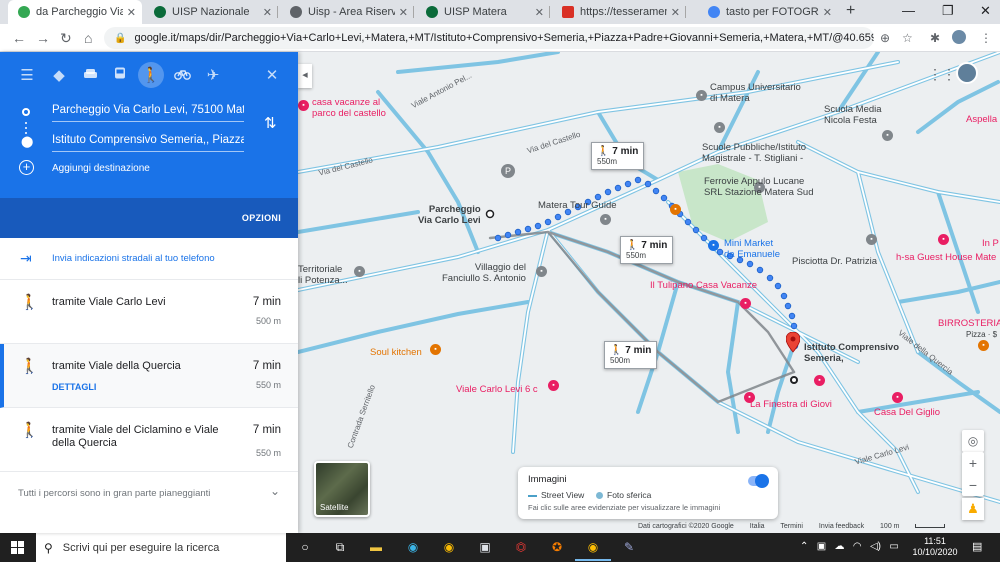  Describe the element at coordinates (804, 546) in the screenshot. I see `chevron-up-icon: ⌃` at that location.